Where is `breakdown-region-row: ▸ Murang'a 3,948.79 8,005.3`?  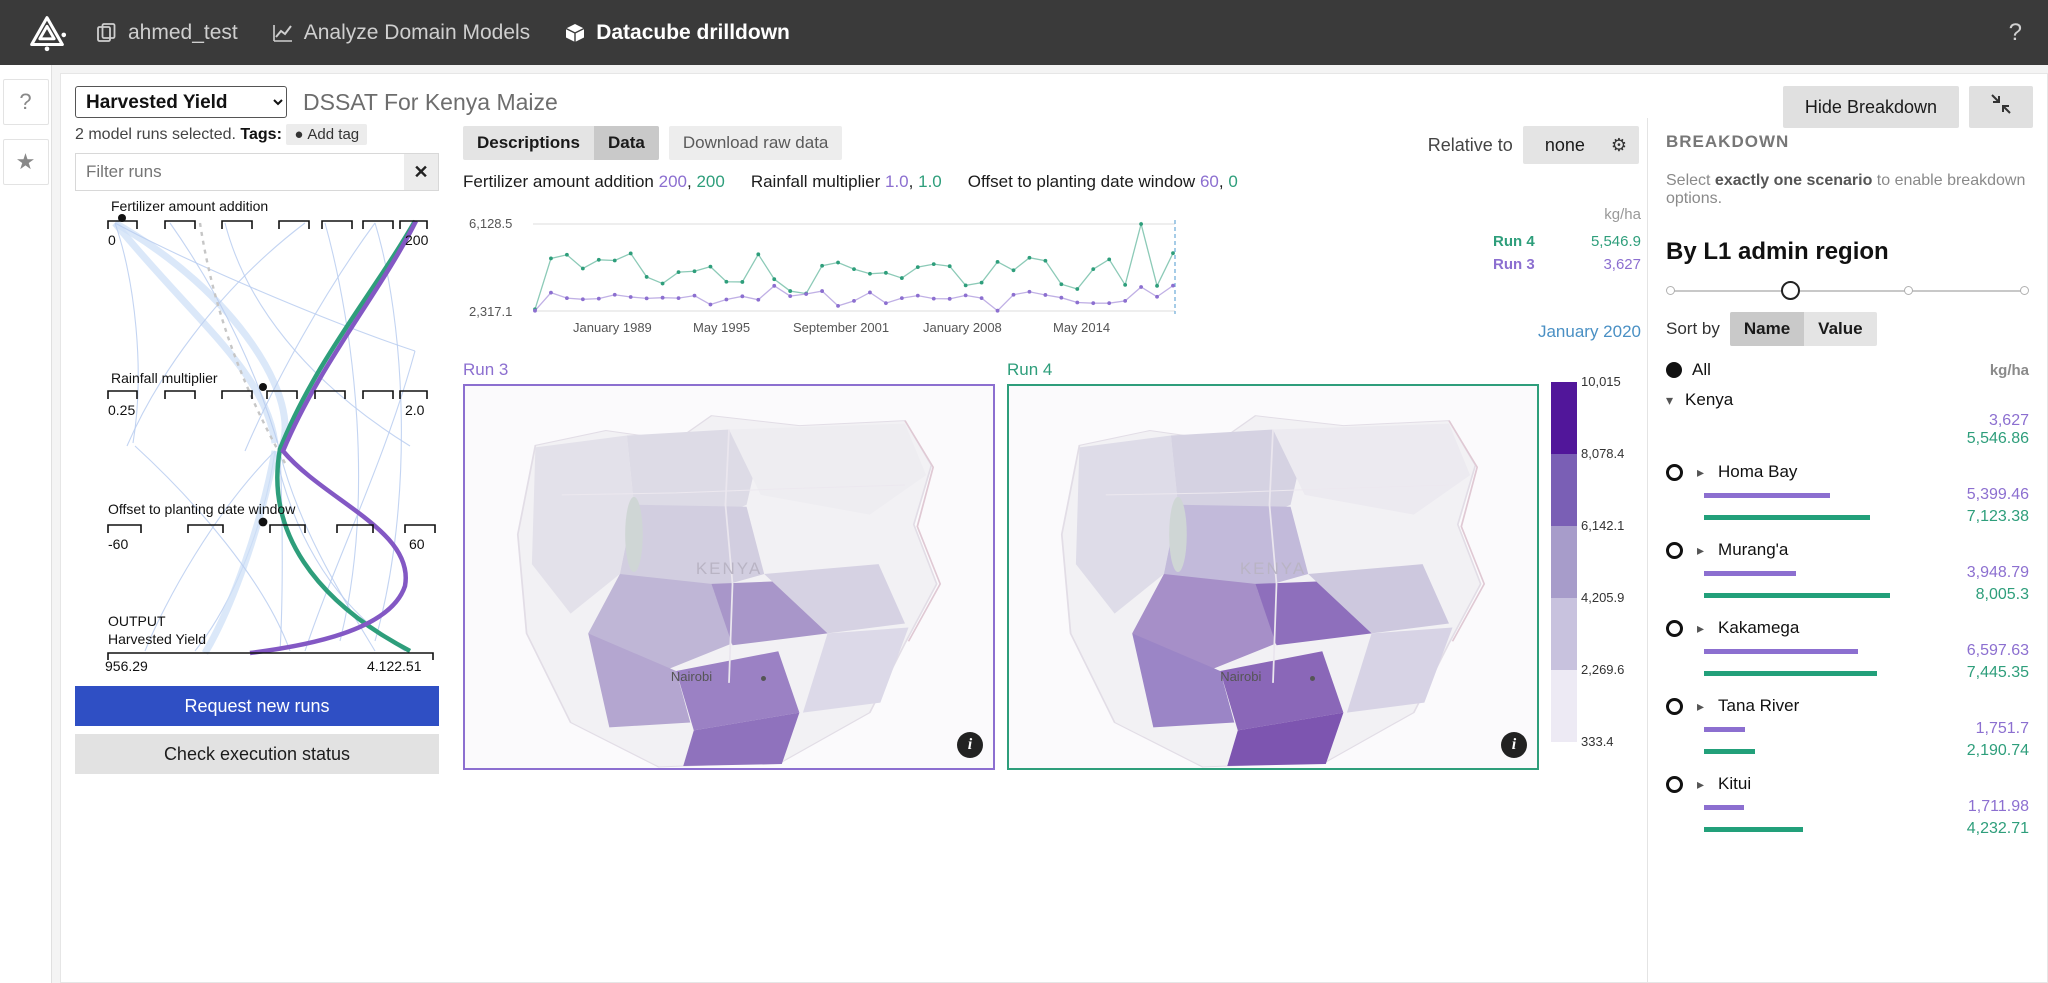 breakdown-region-row: ▸ Murang'a 3,948.79 8,005.3 is located at coordinates (1847, 572).